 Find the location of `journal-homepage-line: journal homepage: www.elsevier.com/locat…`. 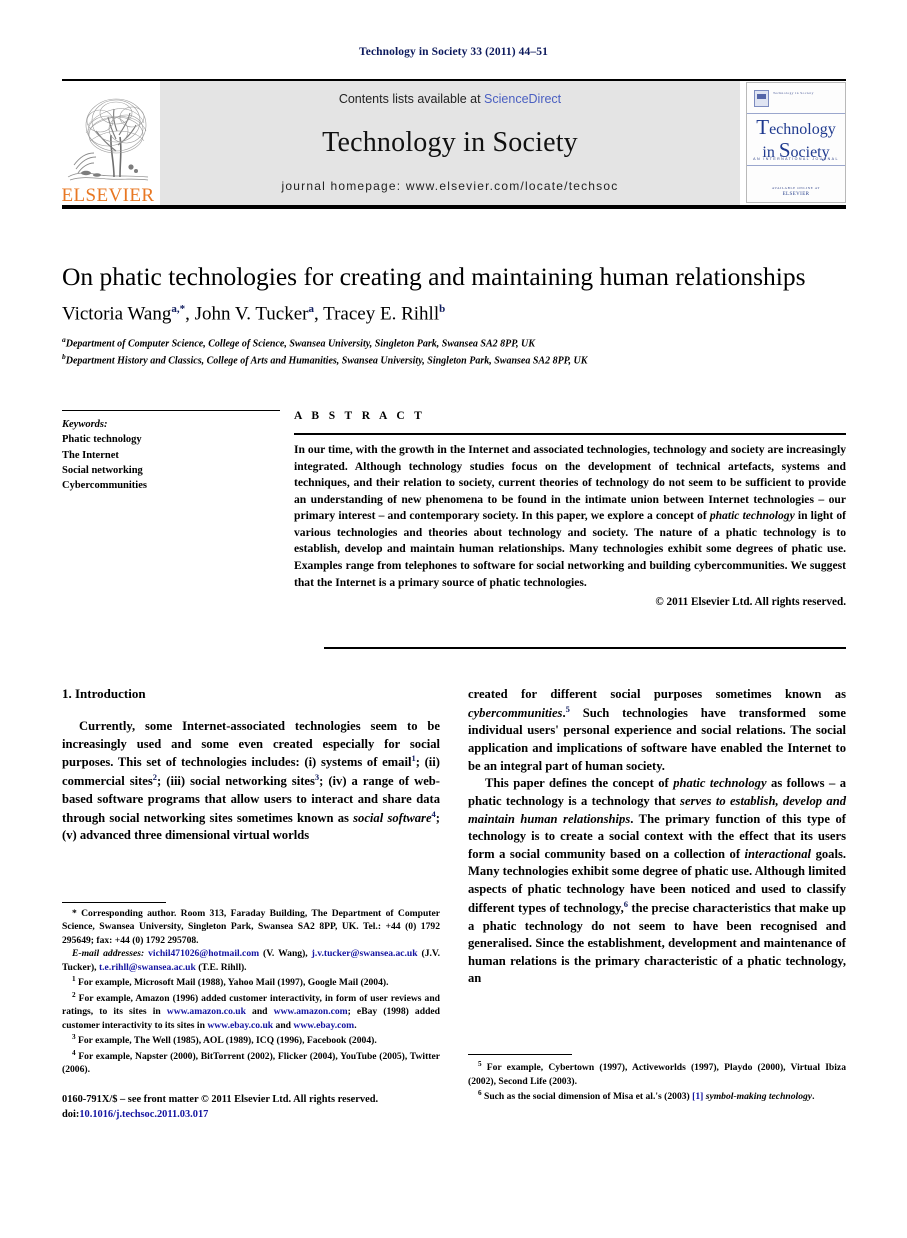

journal-homepage-line: journal homepage: www.elsevier.com/locat… is located at coordinates (450, 186).